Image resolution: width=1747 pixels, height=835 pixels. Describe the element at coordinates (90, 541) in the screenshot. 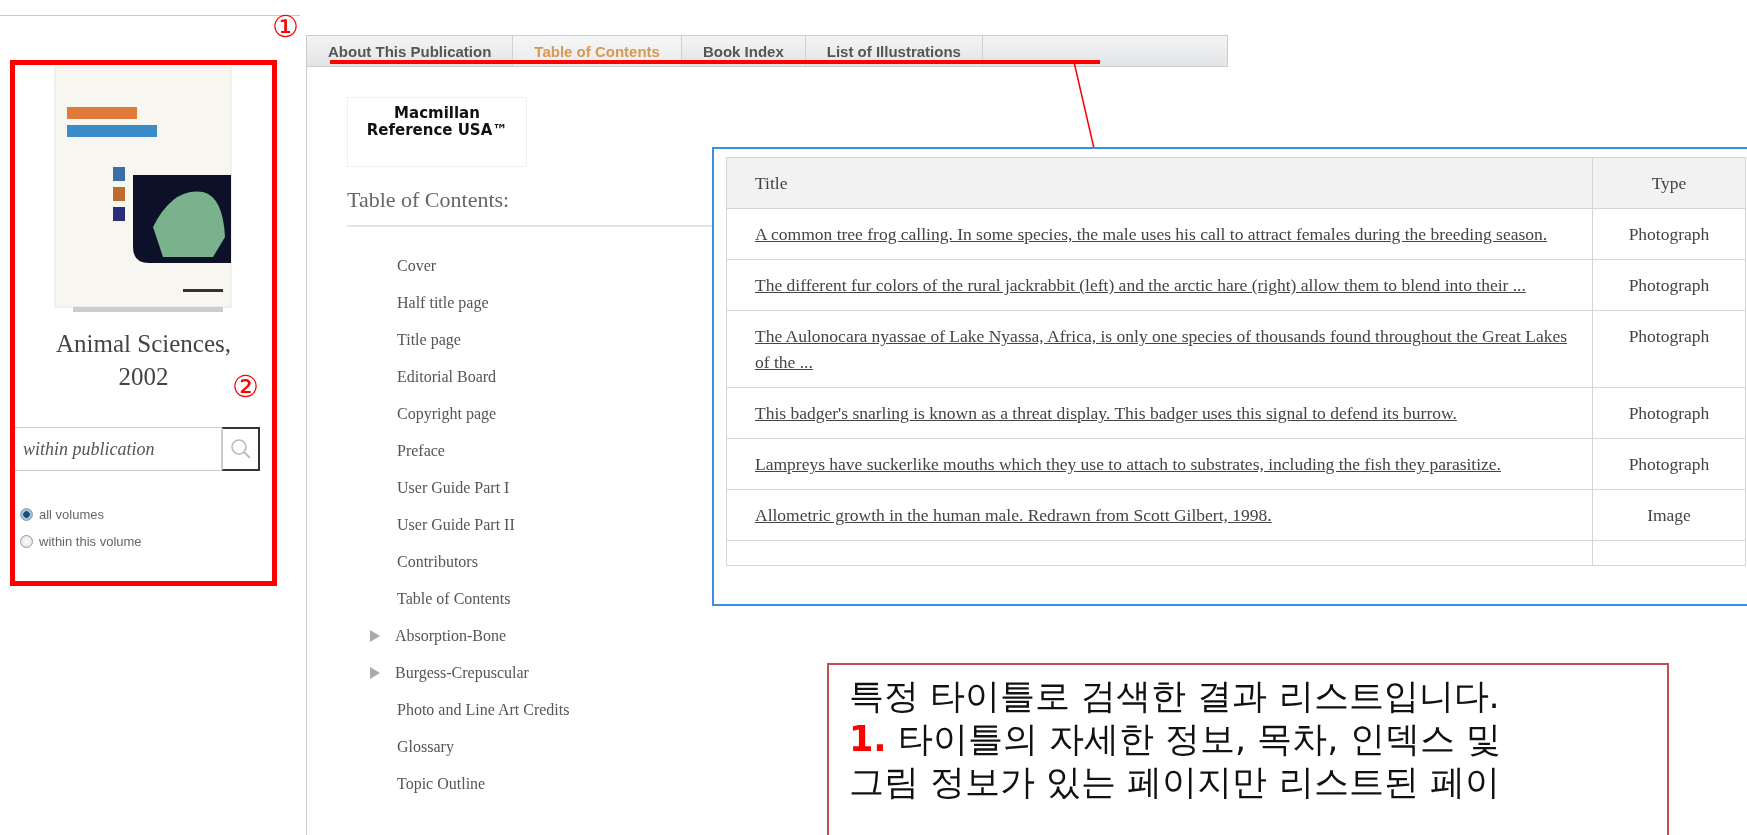

I see `radio-label: within this volume` at that location.